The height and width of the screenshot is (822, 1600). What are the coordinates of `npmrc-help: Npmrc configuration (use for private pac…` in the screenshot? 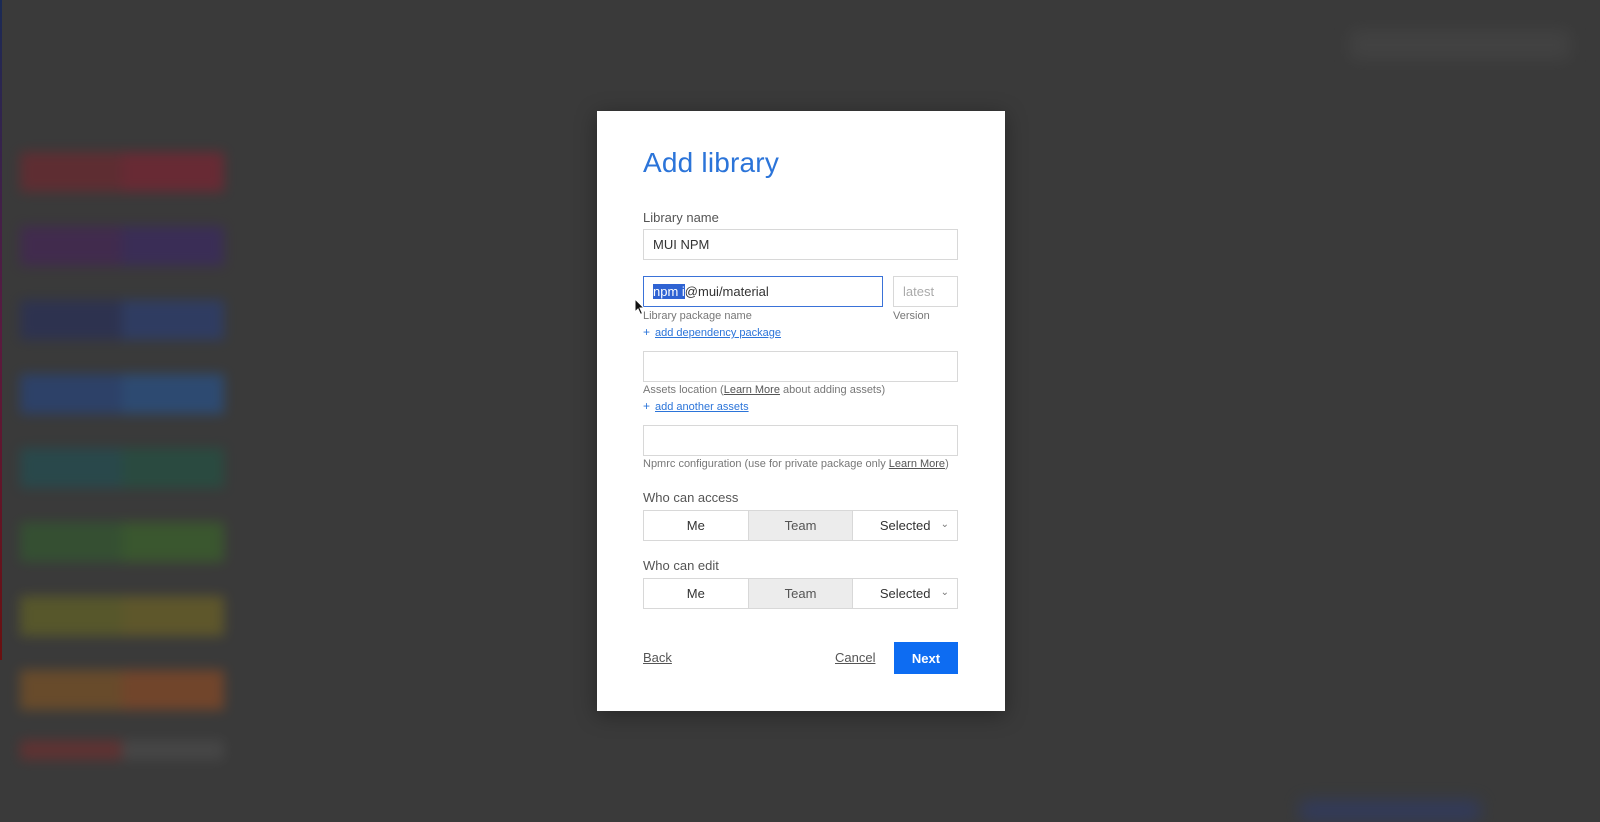 It's located at (796, 464).